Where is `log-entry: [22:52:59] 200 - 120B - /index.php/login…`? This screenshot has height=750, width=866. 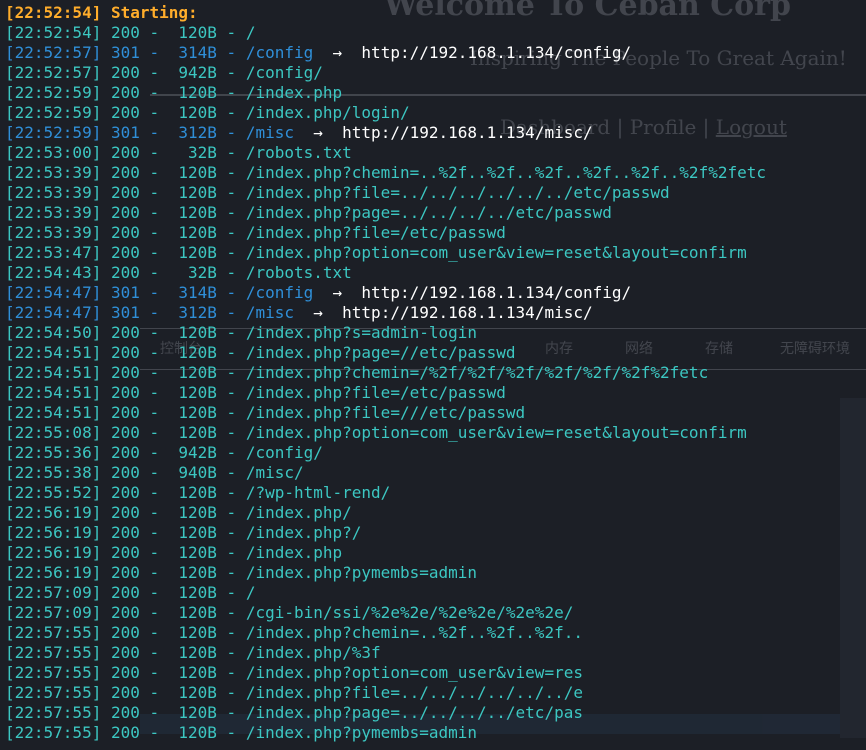 log-entry: [22:52:59] 200 - 120B - /index.php/login… is located at coordinates (207, 112).